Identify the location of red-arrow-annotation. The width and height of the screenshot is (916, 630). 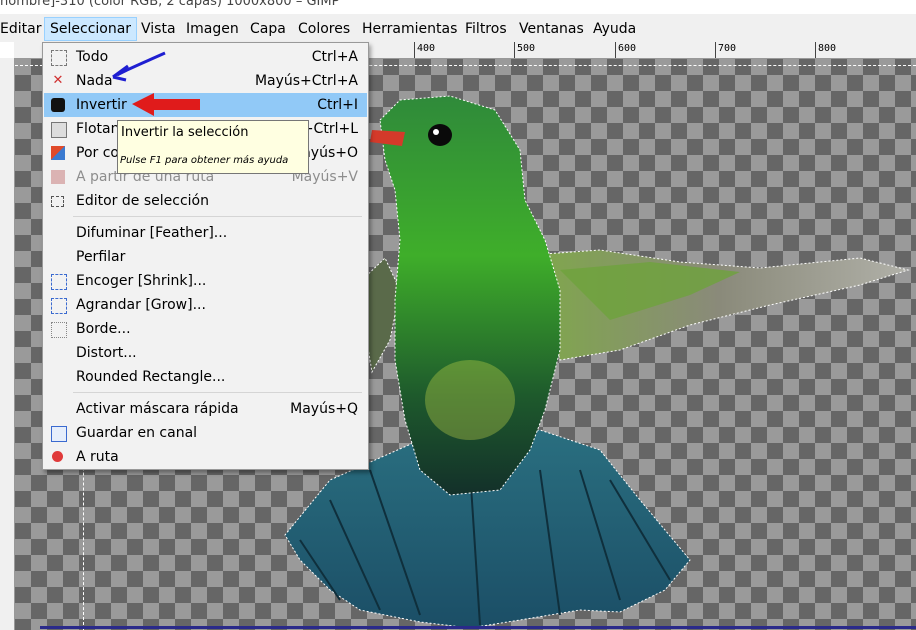
(166, 104).